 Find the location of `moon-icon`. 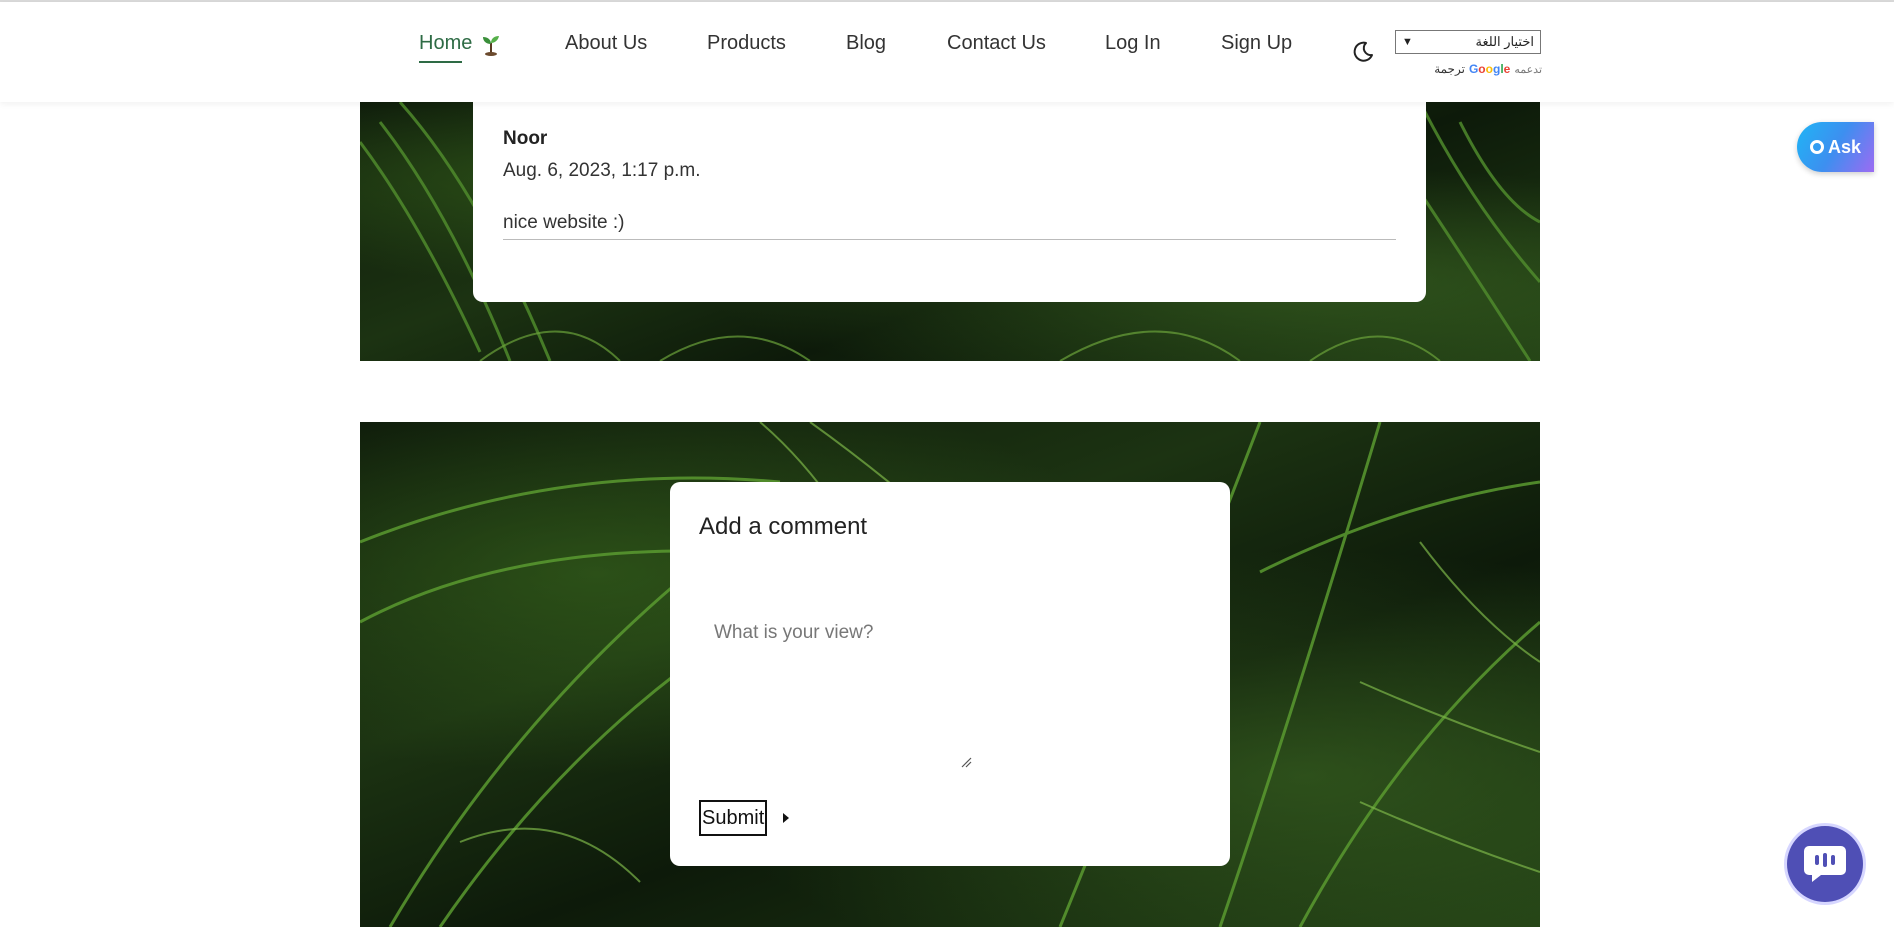

moon-icon is located at coordinates (1363, 52).